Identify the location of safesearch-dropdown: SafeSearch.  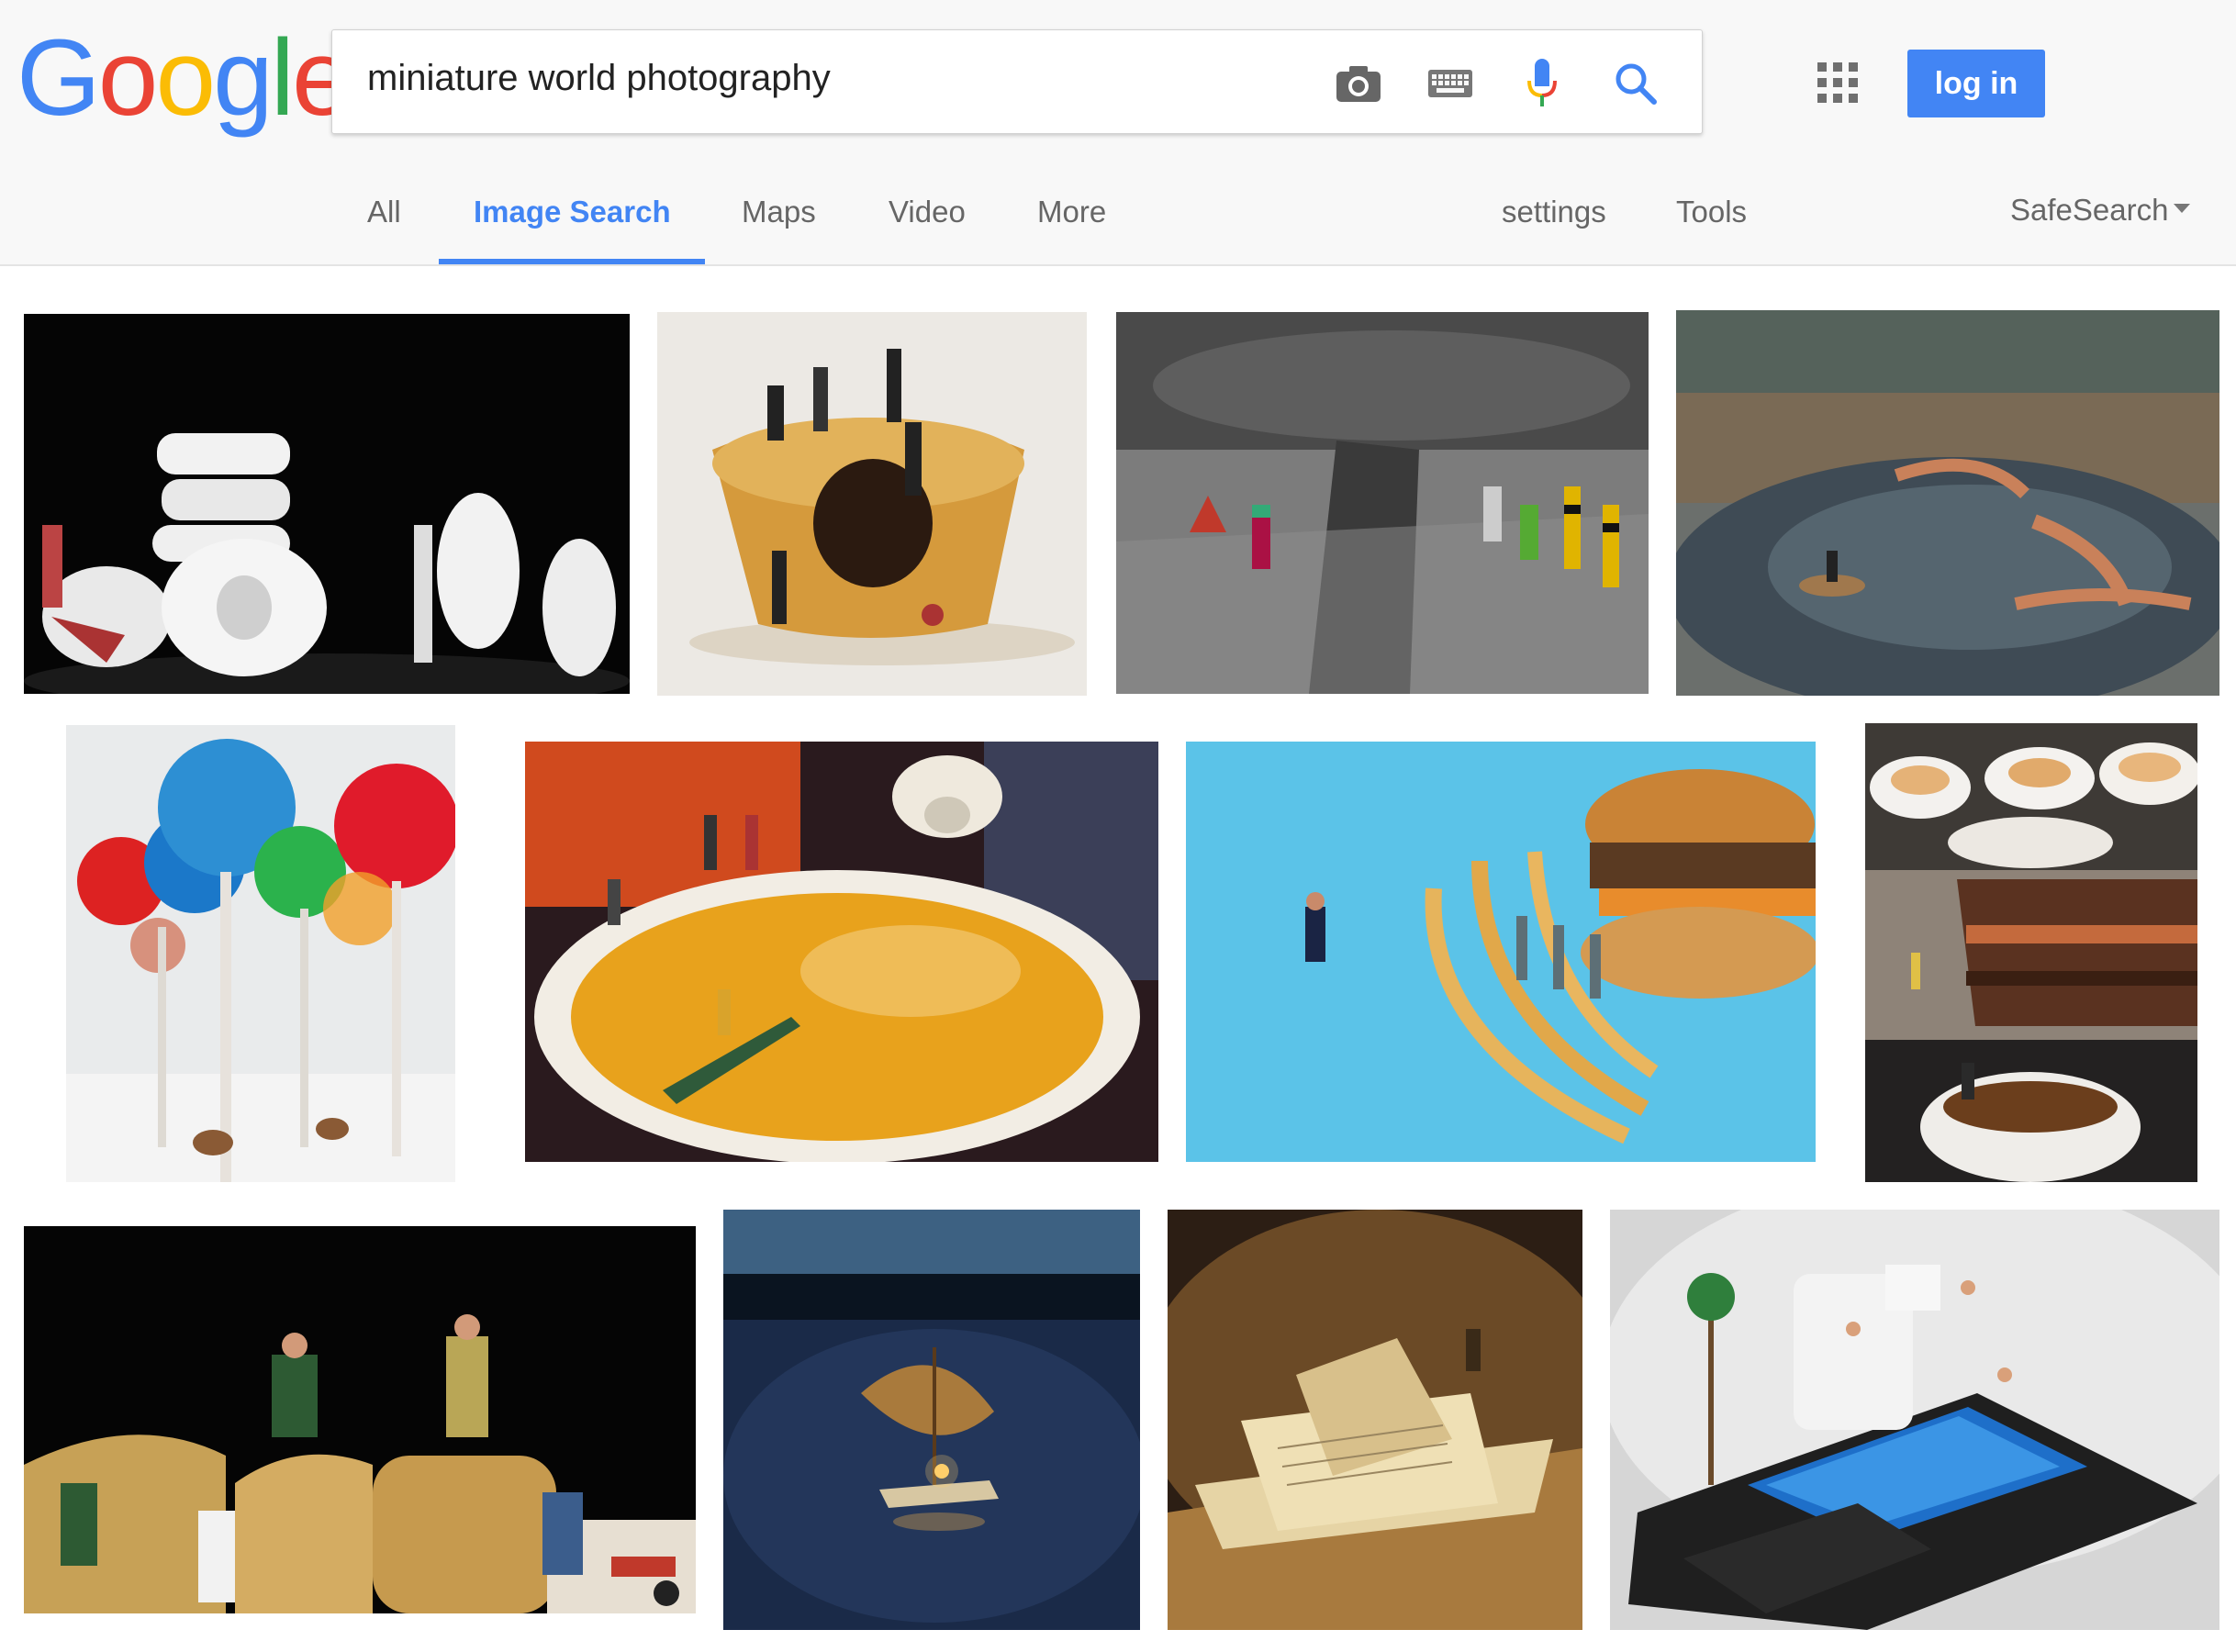
(2100, 210).